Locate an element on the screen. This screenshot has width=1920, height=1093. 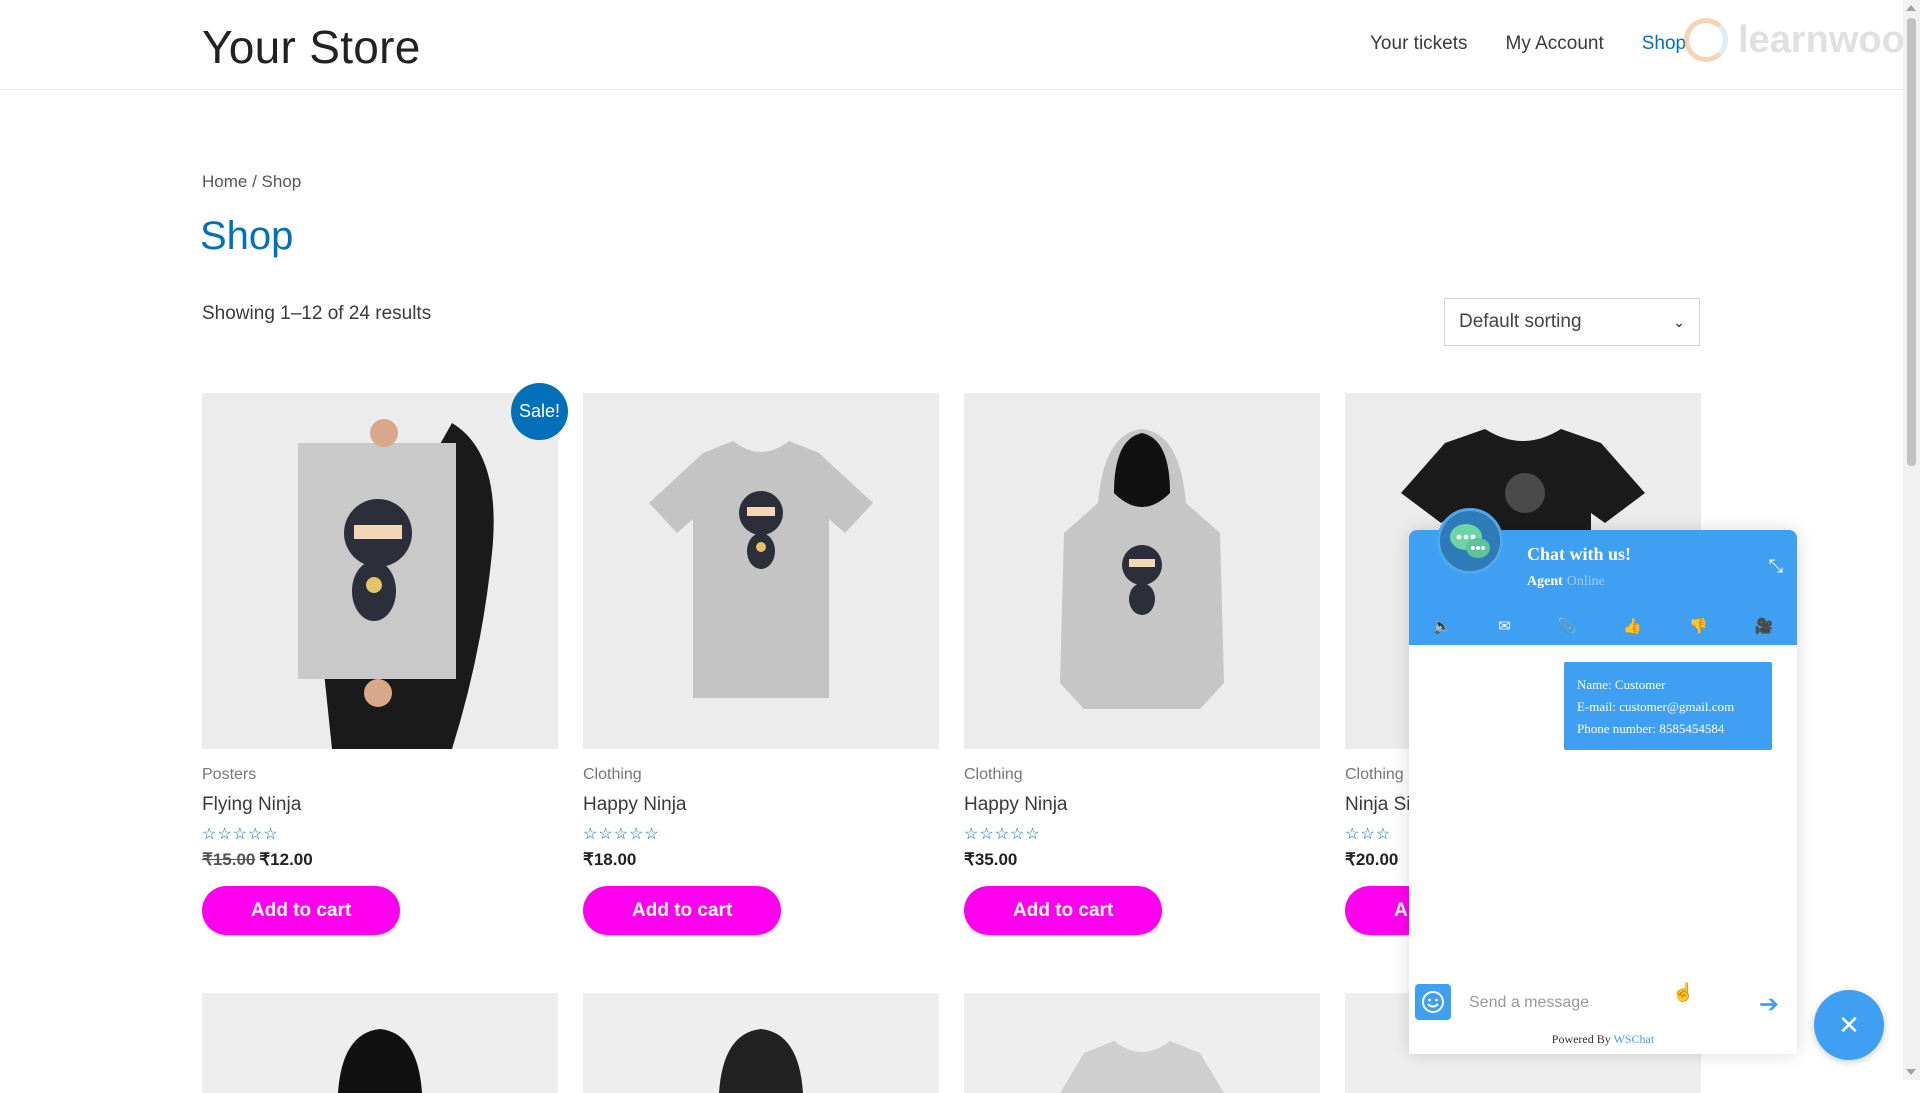
product-sale-price: ₹12.00 is located at coordinates (286, 859).